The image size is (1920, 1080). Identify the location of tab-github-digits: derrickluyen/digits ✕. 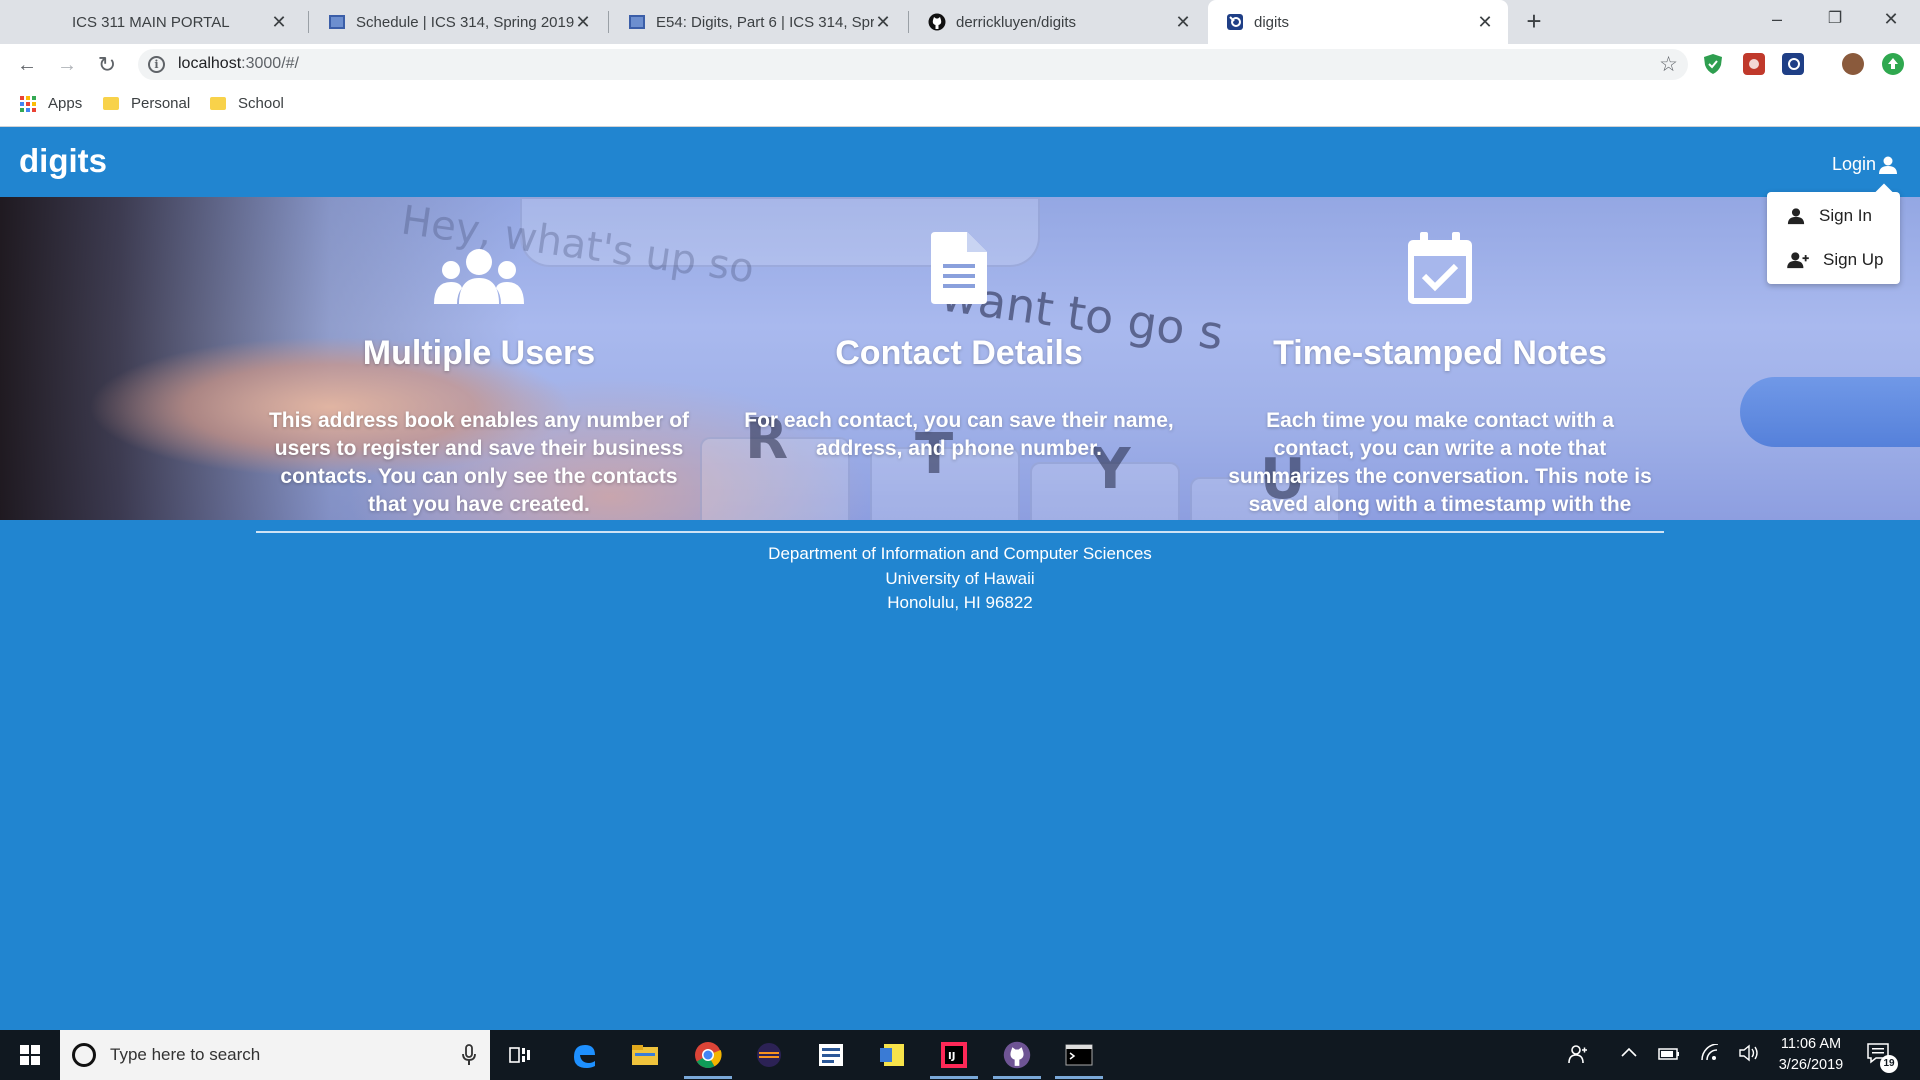
(1058, 22).